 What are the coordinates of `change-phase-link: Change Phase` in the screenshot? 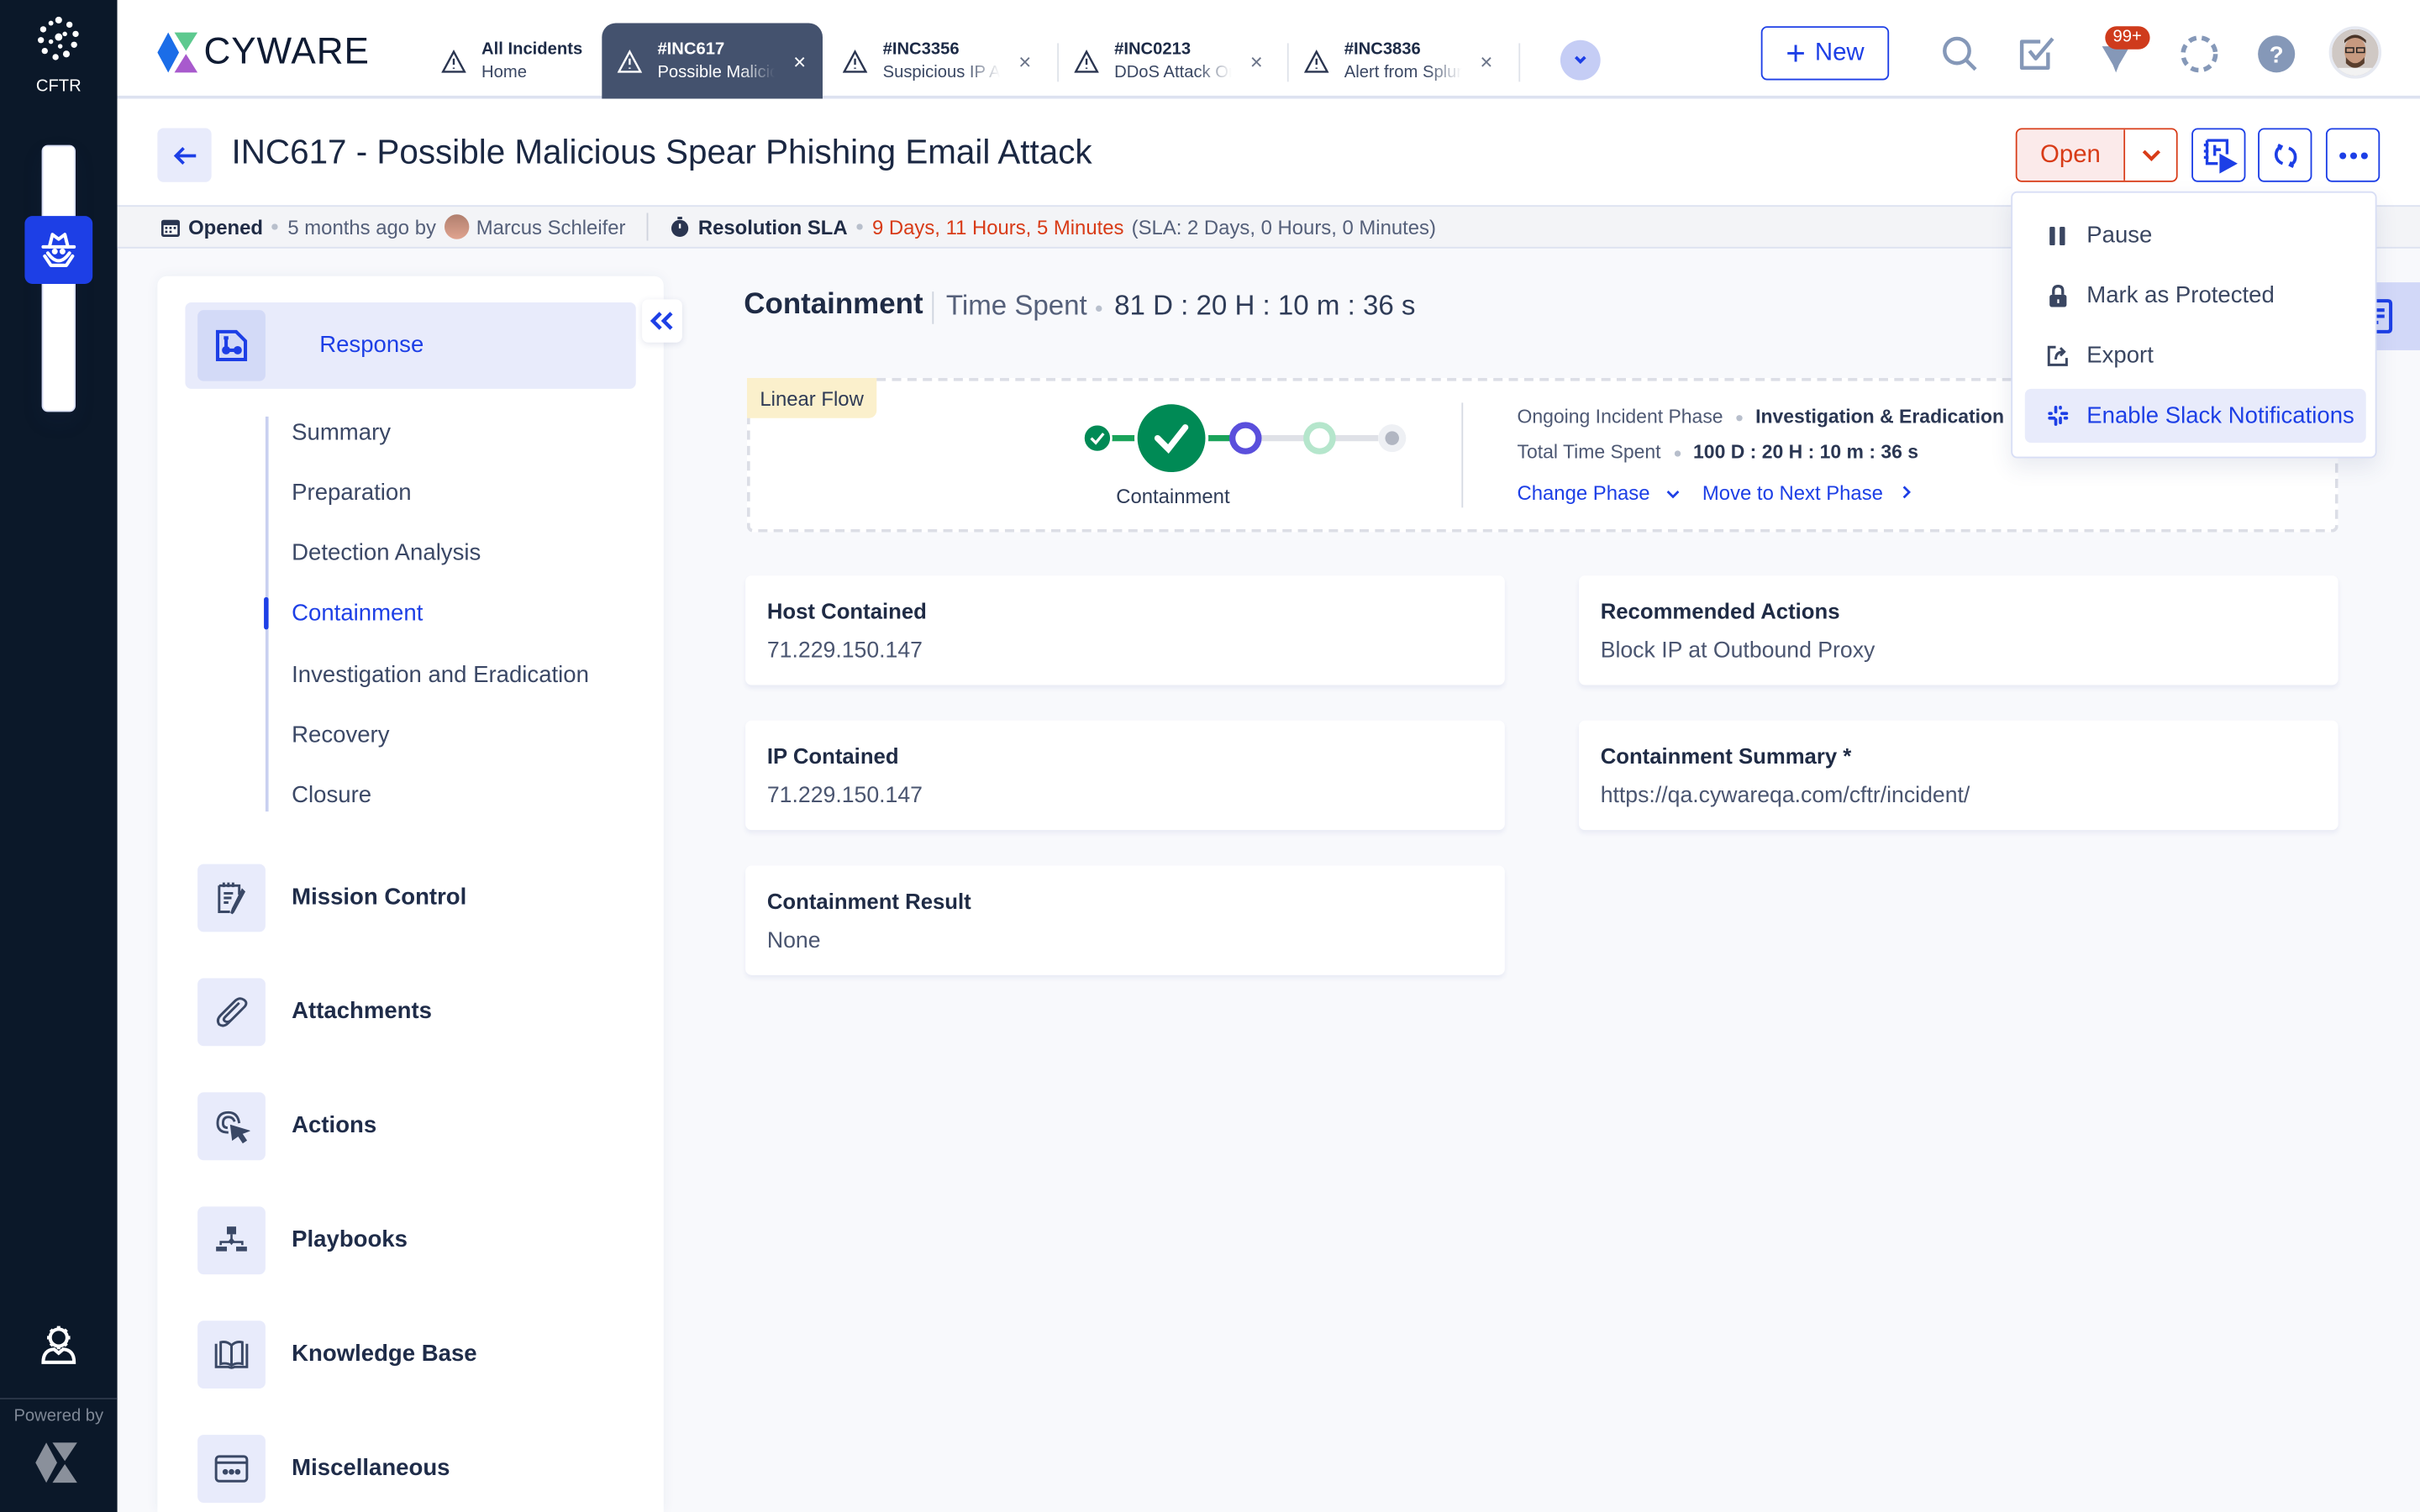 It's located at (1599, 493).